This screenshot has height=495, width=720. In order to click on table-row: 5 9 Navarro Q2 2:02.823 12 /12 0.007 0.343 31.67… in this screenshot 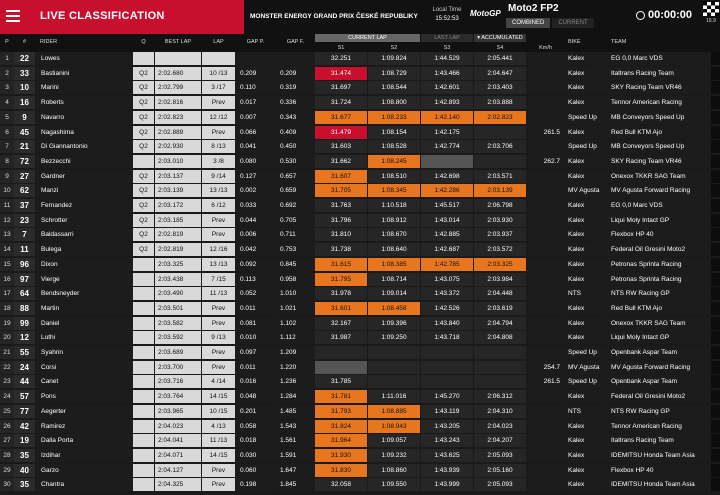, I will do `click(360, 117)`.